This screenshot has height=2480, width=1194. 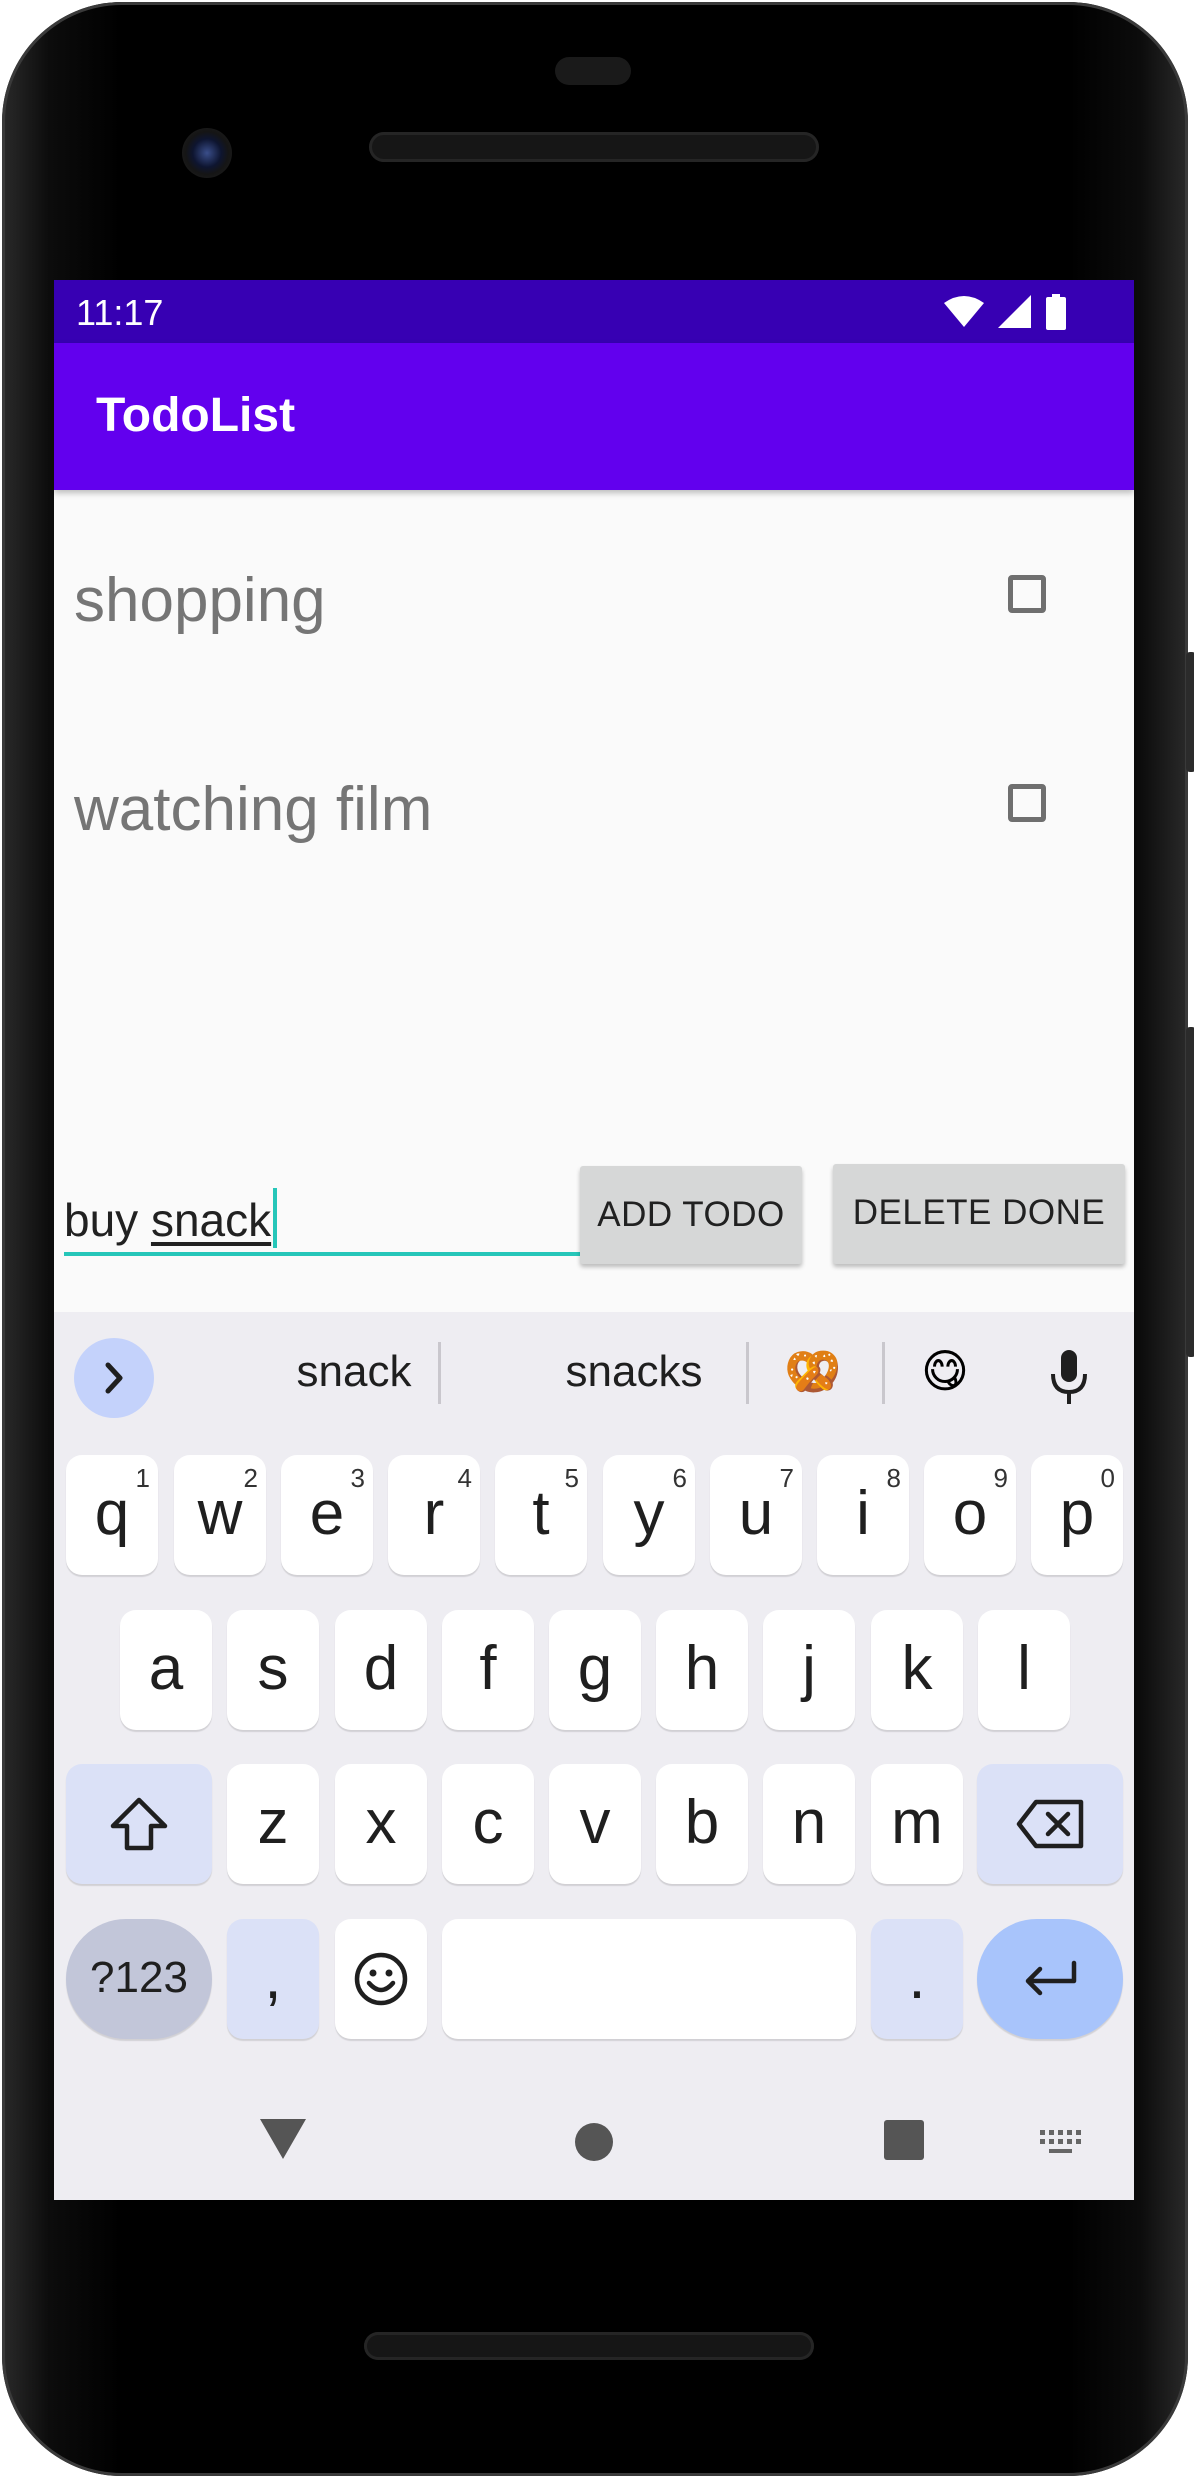 What do you see at coordinates (275, 1218) in the screenshot?
I see `text-cursor` at bounding box center [275, 1218].